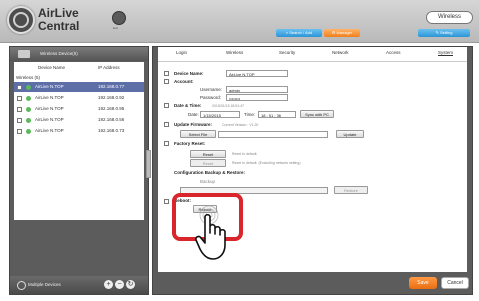  Describe the element at coordinates (166, 201) in the screenshot. I see `reboot-checkbox` at that location.